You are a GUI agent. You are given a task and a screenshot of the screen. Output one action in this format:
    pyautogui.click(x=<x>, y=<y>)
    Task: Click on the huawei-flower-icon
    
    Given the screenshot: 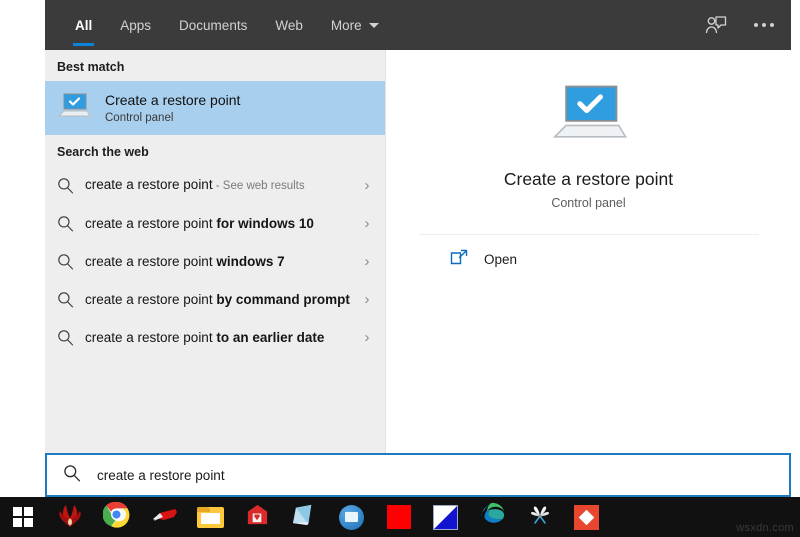 What is the action you would take?
    pyautogui.click(x=70, y=517)
    